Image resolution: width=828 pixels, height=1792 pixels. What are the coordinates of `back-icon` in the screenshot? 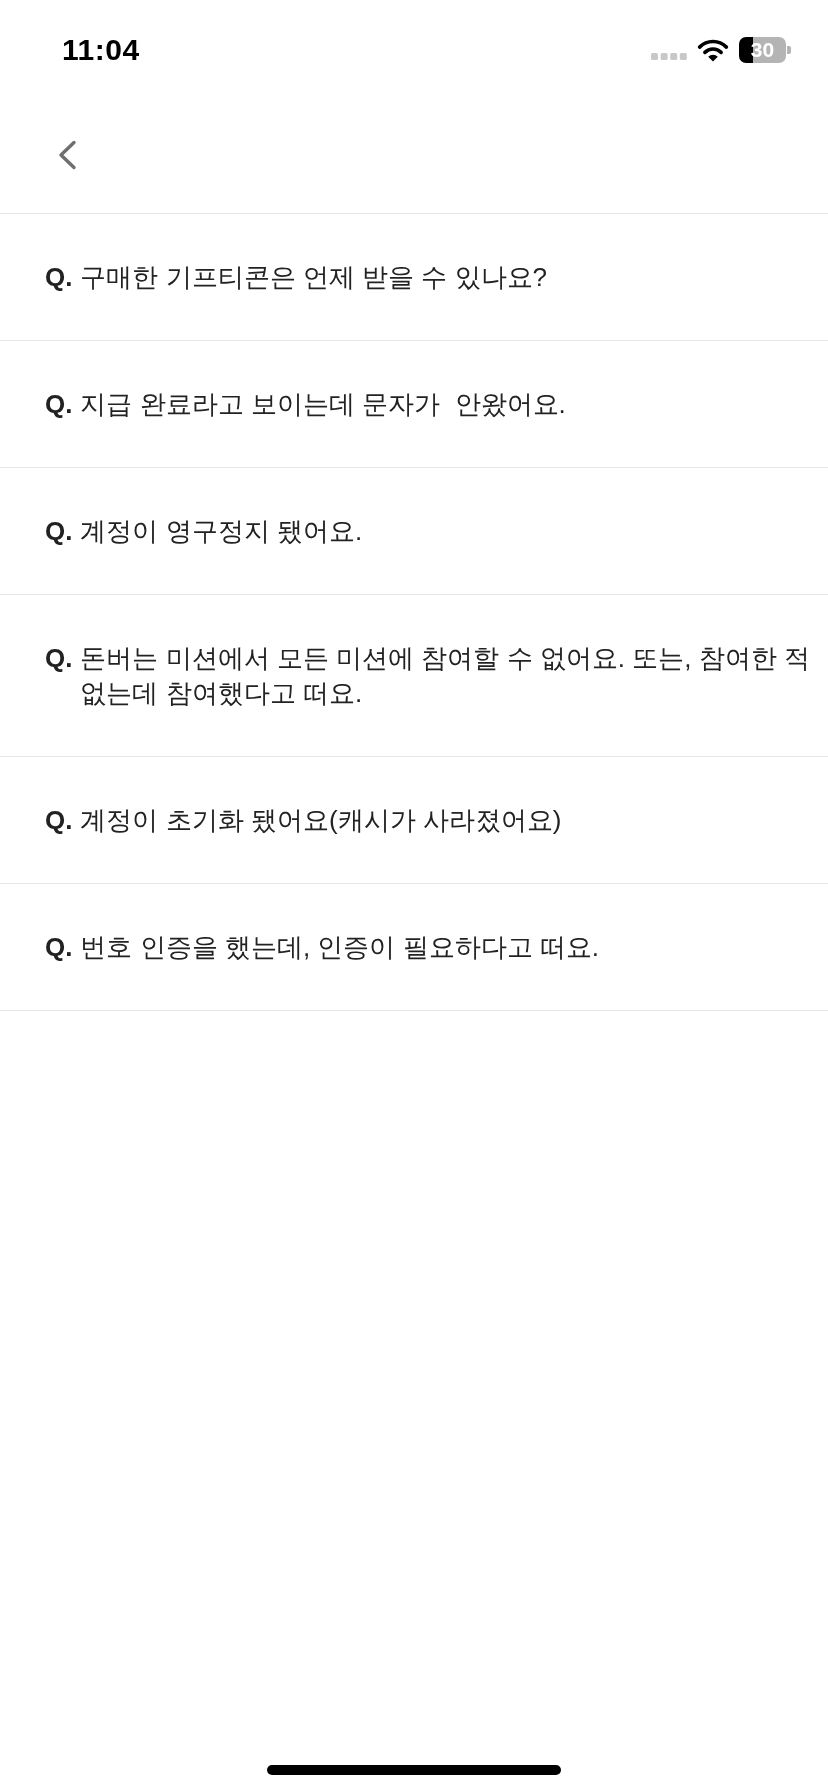 It's located at (67, 155).